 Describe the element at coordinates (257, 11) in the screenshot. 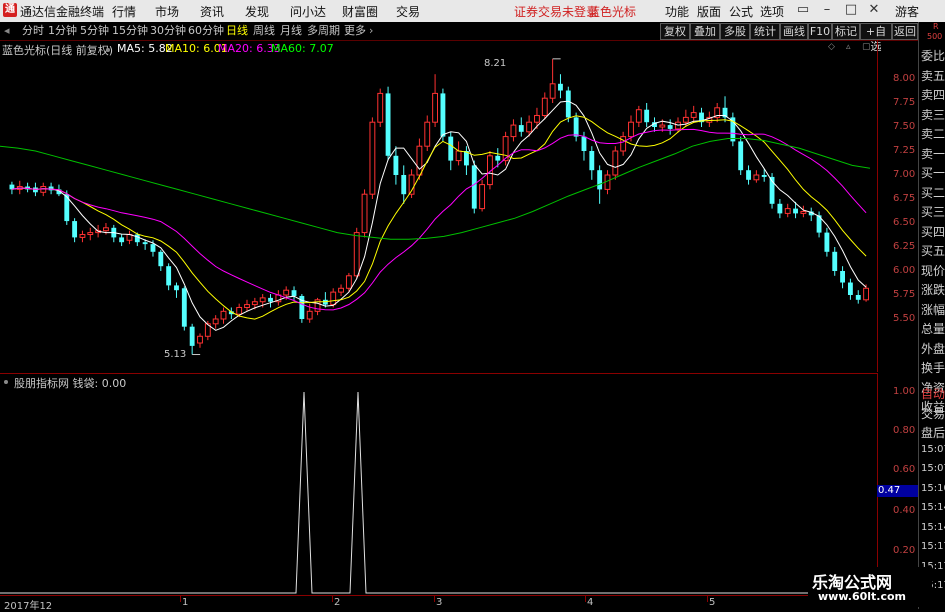

I see `menu-discover: 发现` at that location.